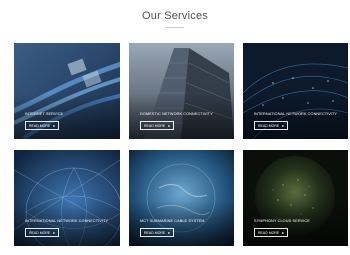 This screenshot has height=255, width=350. What do you see at coordinates (175, 27) in the screenshot?
I see `title-divider` at bounding box center [175, 27].